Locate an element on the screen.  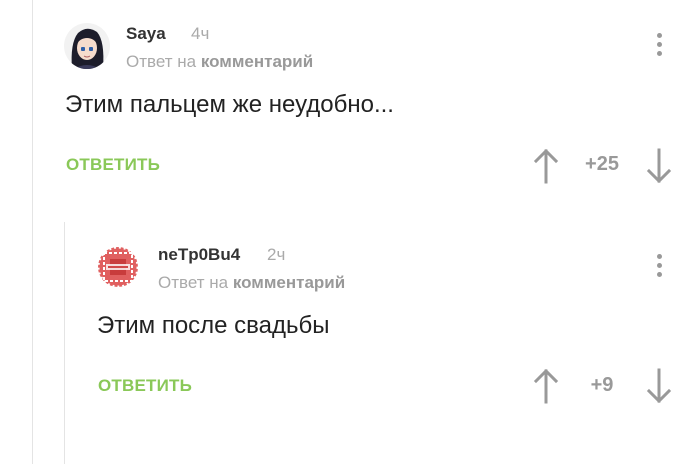
thread-line-inner is located at coordinates (64, 343).